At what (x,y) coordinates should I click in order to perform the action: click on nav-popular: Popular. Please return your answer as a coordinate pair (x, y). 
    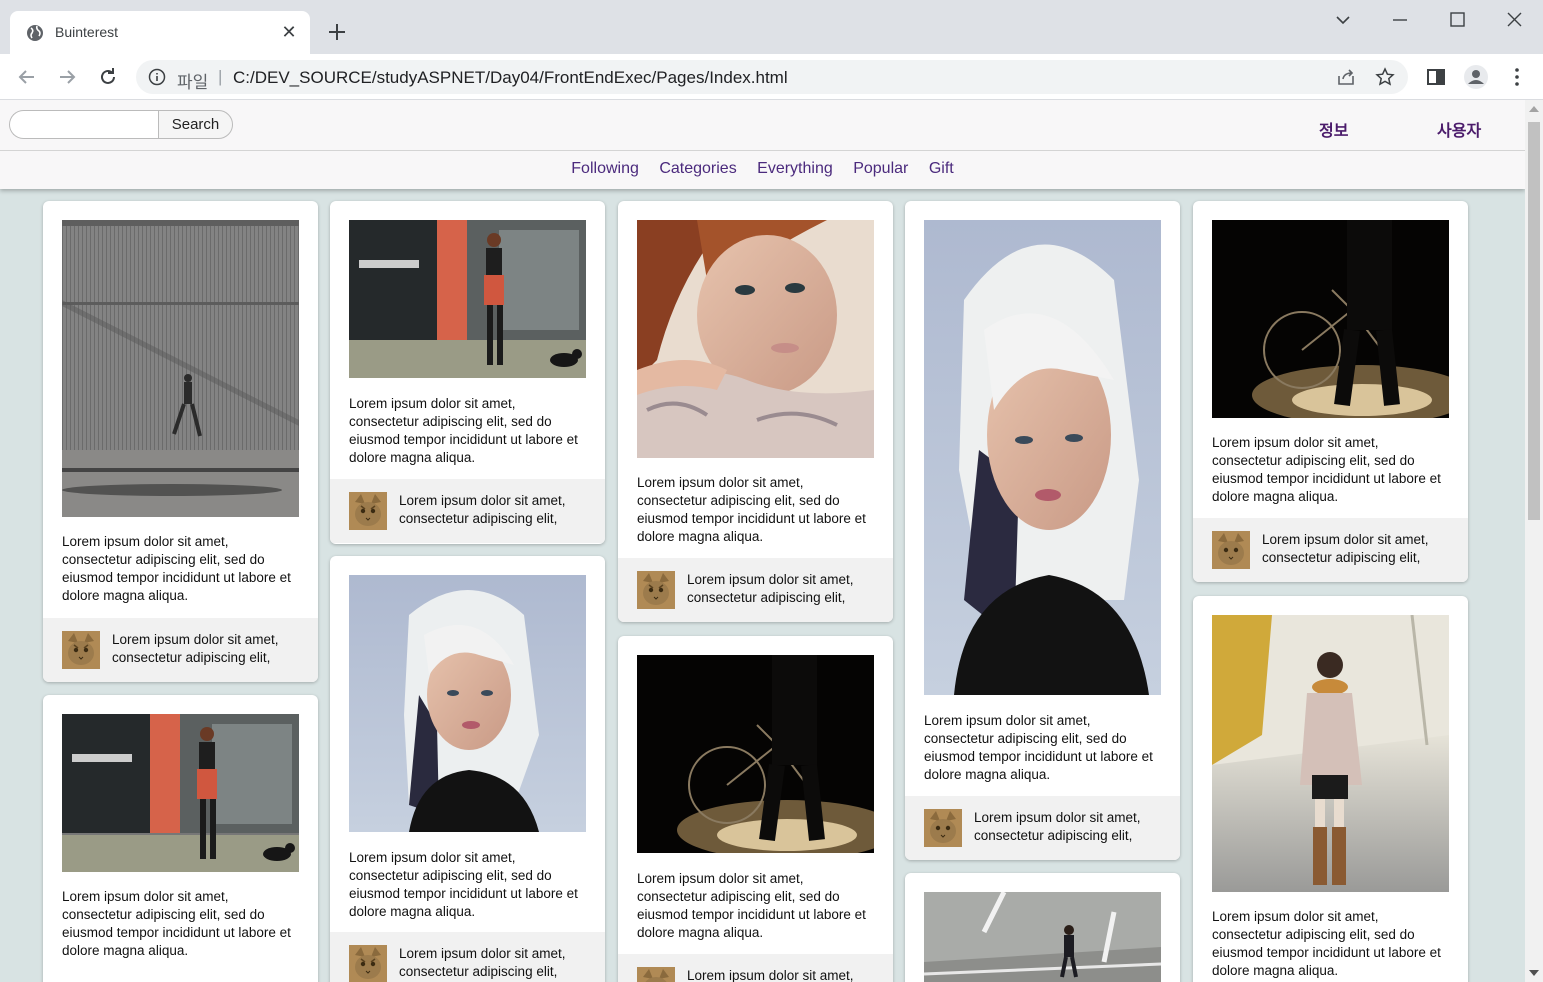
    Looking at the image, I should click on (880, 168).